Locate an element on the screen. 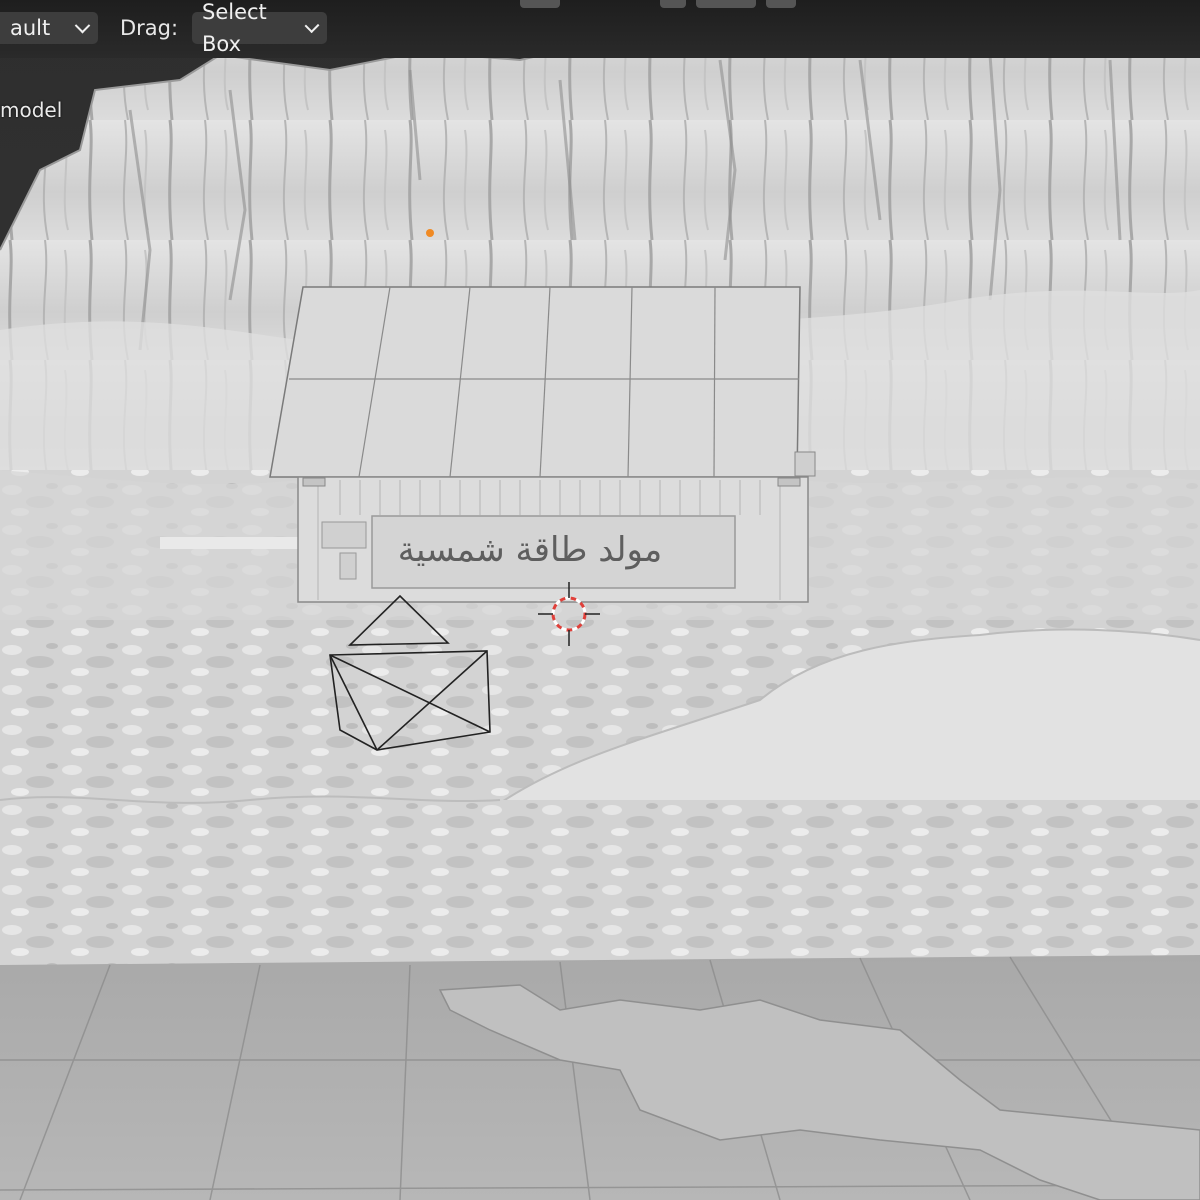 This screenshot has width=1200, height=1200. drag-label: Drag: is located at coordinates (149, 28).